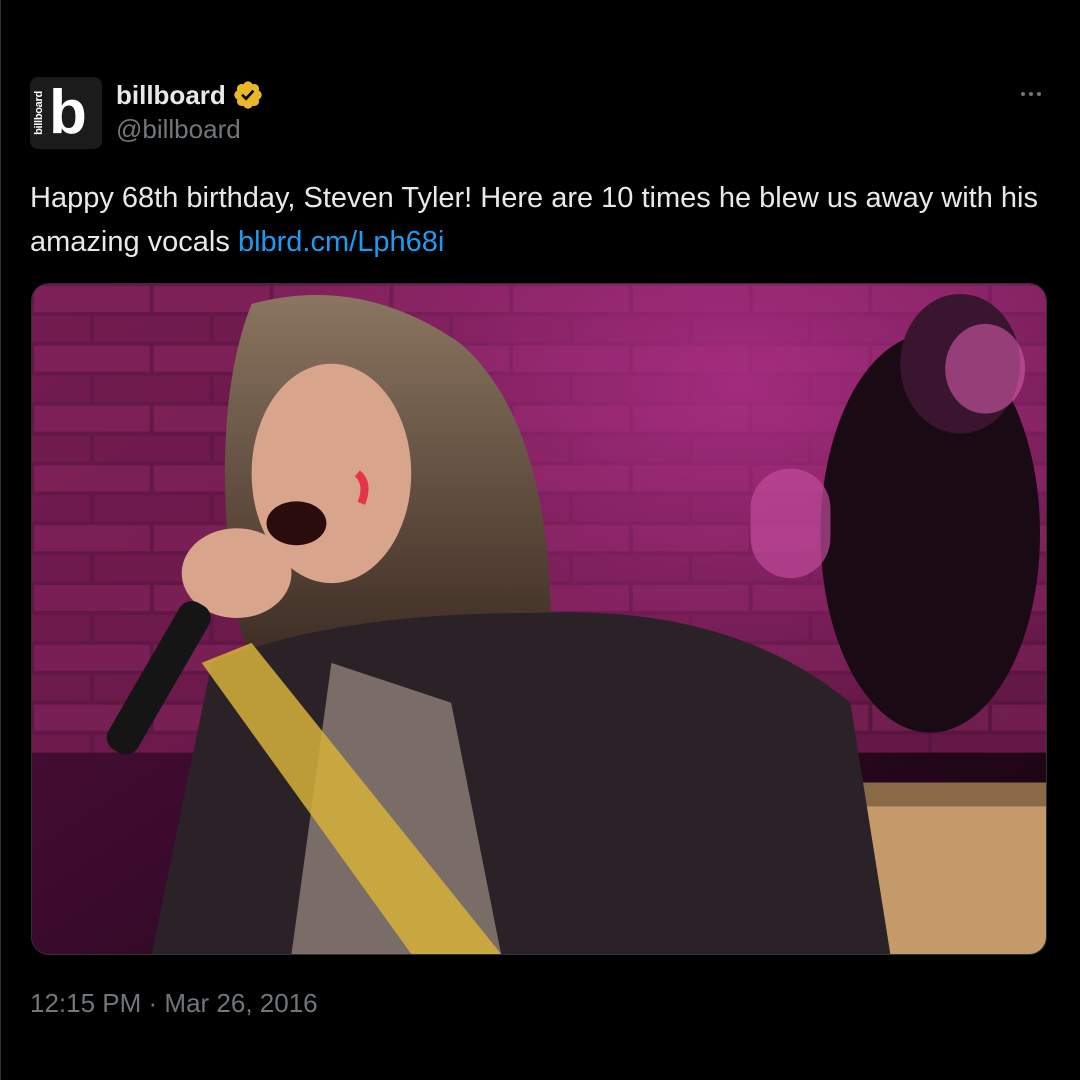 The width and height of the screenshot is (1080, 1080). What do you see at coordinates (86, 1003) in the screenshot?
I see `timestamp-time: 12:15 PM` at bounding box center [86, 1003].